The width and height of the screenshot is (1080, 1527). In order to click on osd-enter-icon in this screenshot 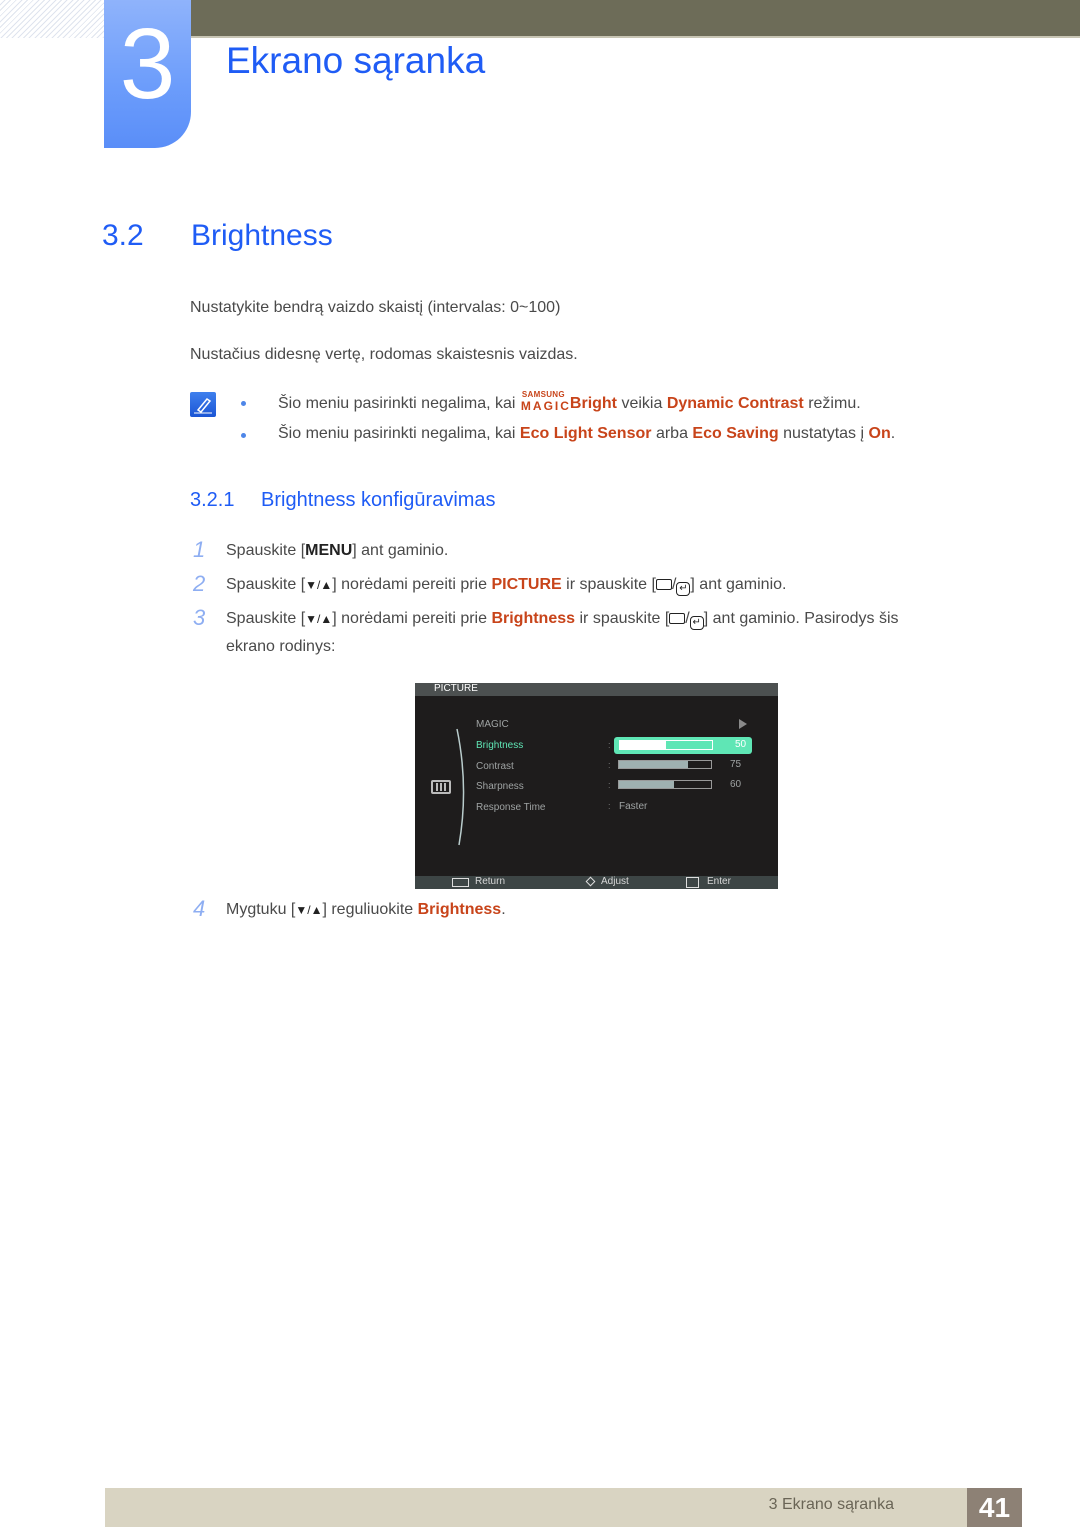, I will do `click(692, 882)`.